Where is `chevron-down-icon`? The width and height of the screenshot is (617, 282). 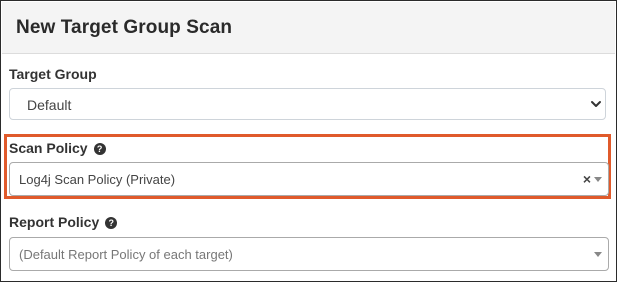
chevron-down-icon is located at coordinates (596, 104).